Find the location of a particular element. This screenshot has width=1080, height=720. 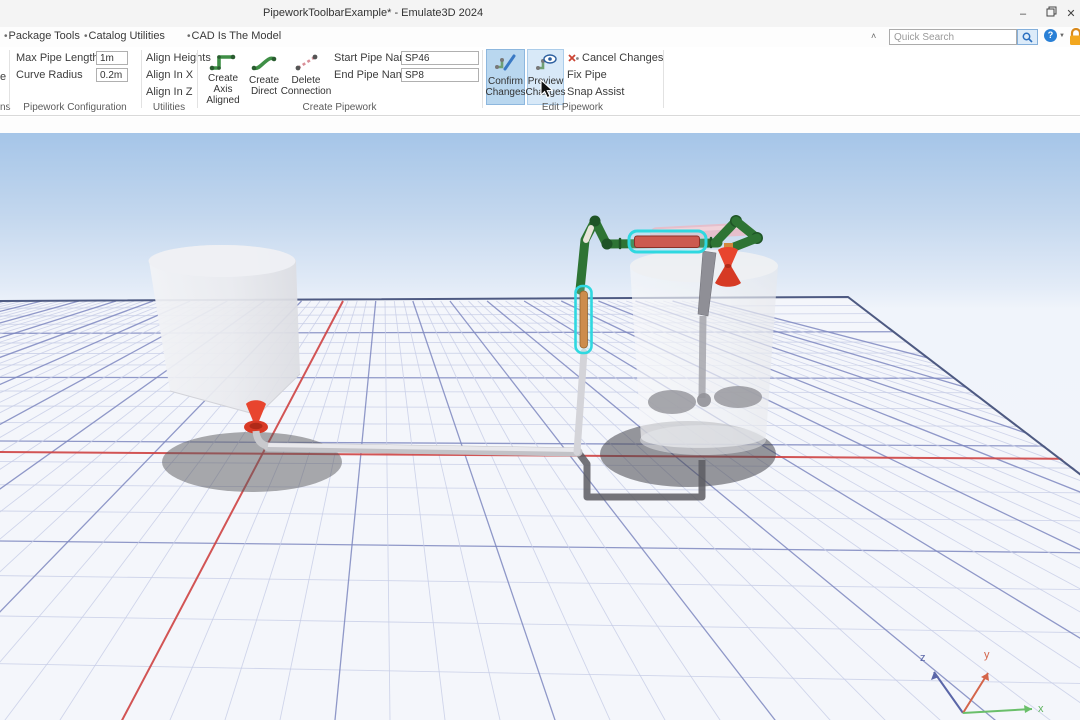

right-tank is located at coordinates (704, 352).